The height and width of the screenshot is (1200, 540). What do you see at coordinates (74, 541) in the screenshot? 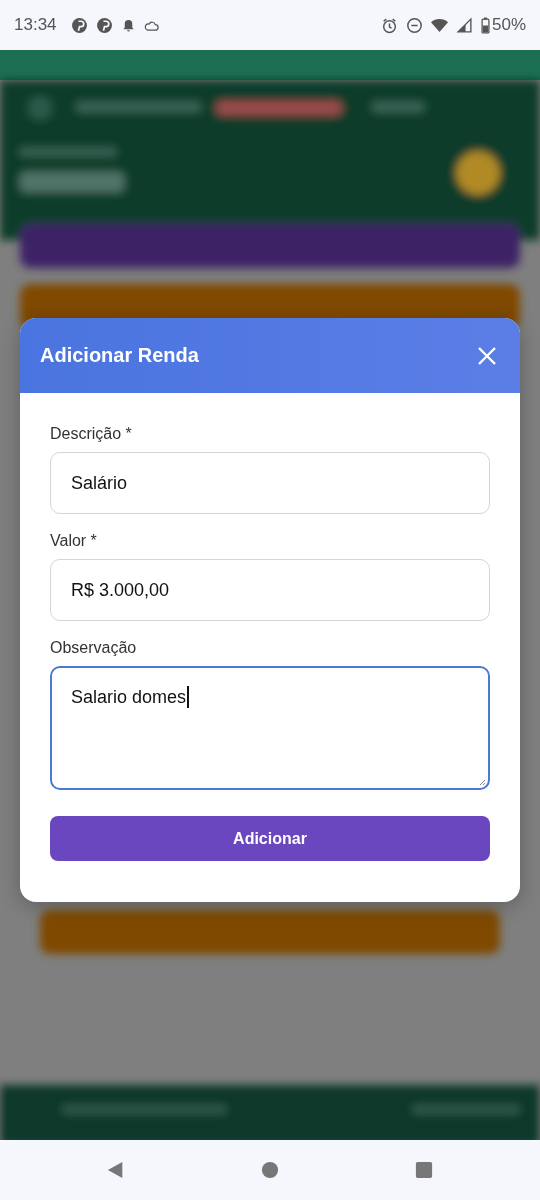
I see `field-label: Valor *` at bounding box center [74, 541].